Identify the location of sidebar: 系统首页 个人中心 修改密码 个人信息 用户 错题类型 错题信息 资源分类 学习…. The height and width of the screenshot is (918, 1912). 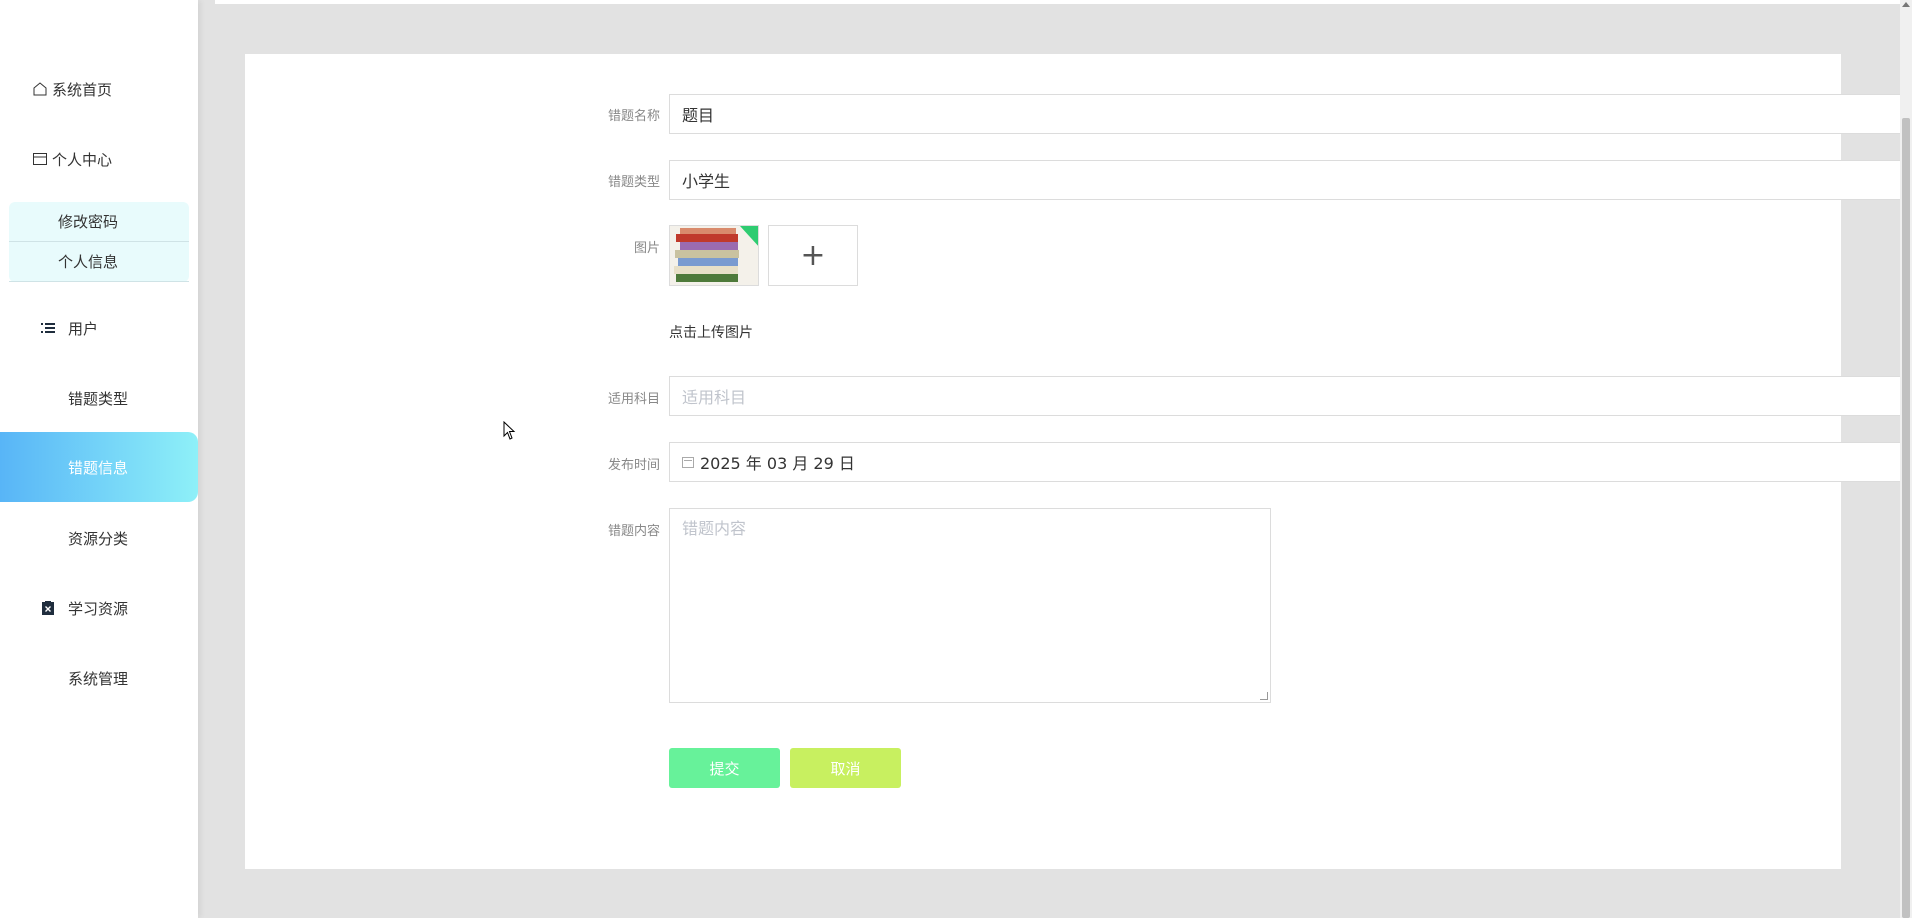
(99, 459).